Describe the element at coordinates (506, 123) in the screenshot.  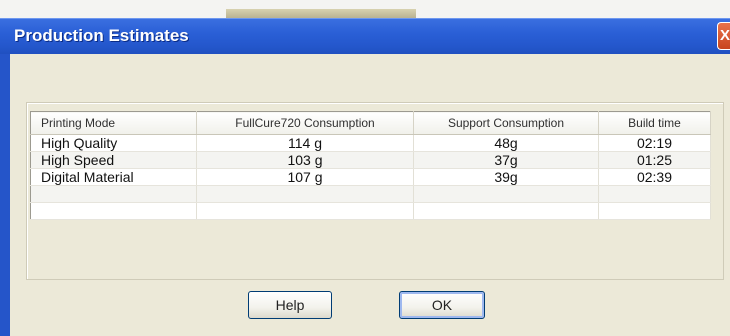
I see `column-header-support-consumption: Support Consumption` at that location.